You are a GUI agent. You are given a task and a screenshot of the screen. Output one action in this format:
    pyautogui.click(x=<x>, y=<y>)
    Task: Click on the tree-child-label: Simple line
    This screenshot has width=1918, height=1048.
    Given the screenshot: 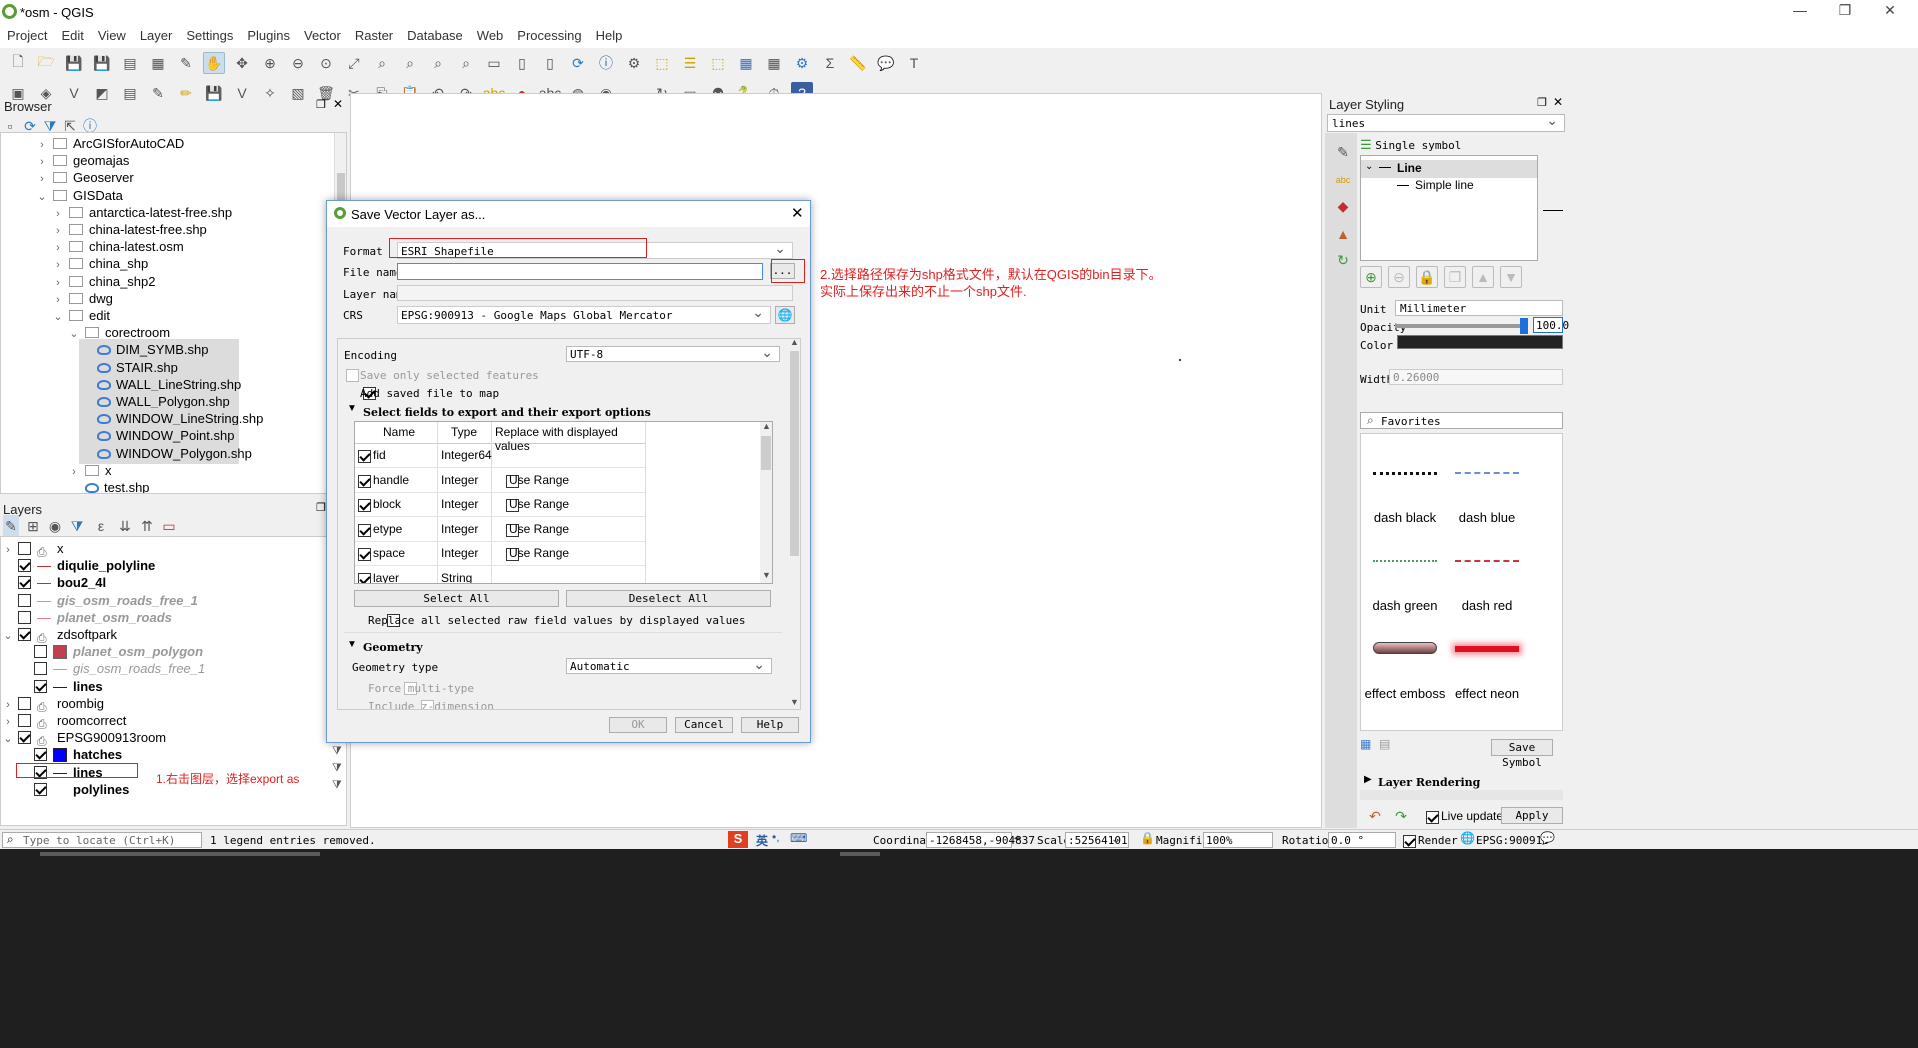 What is the action you would take?
    pyautogui.click(x=1444, y=185)
    